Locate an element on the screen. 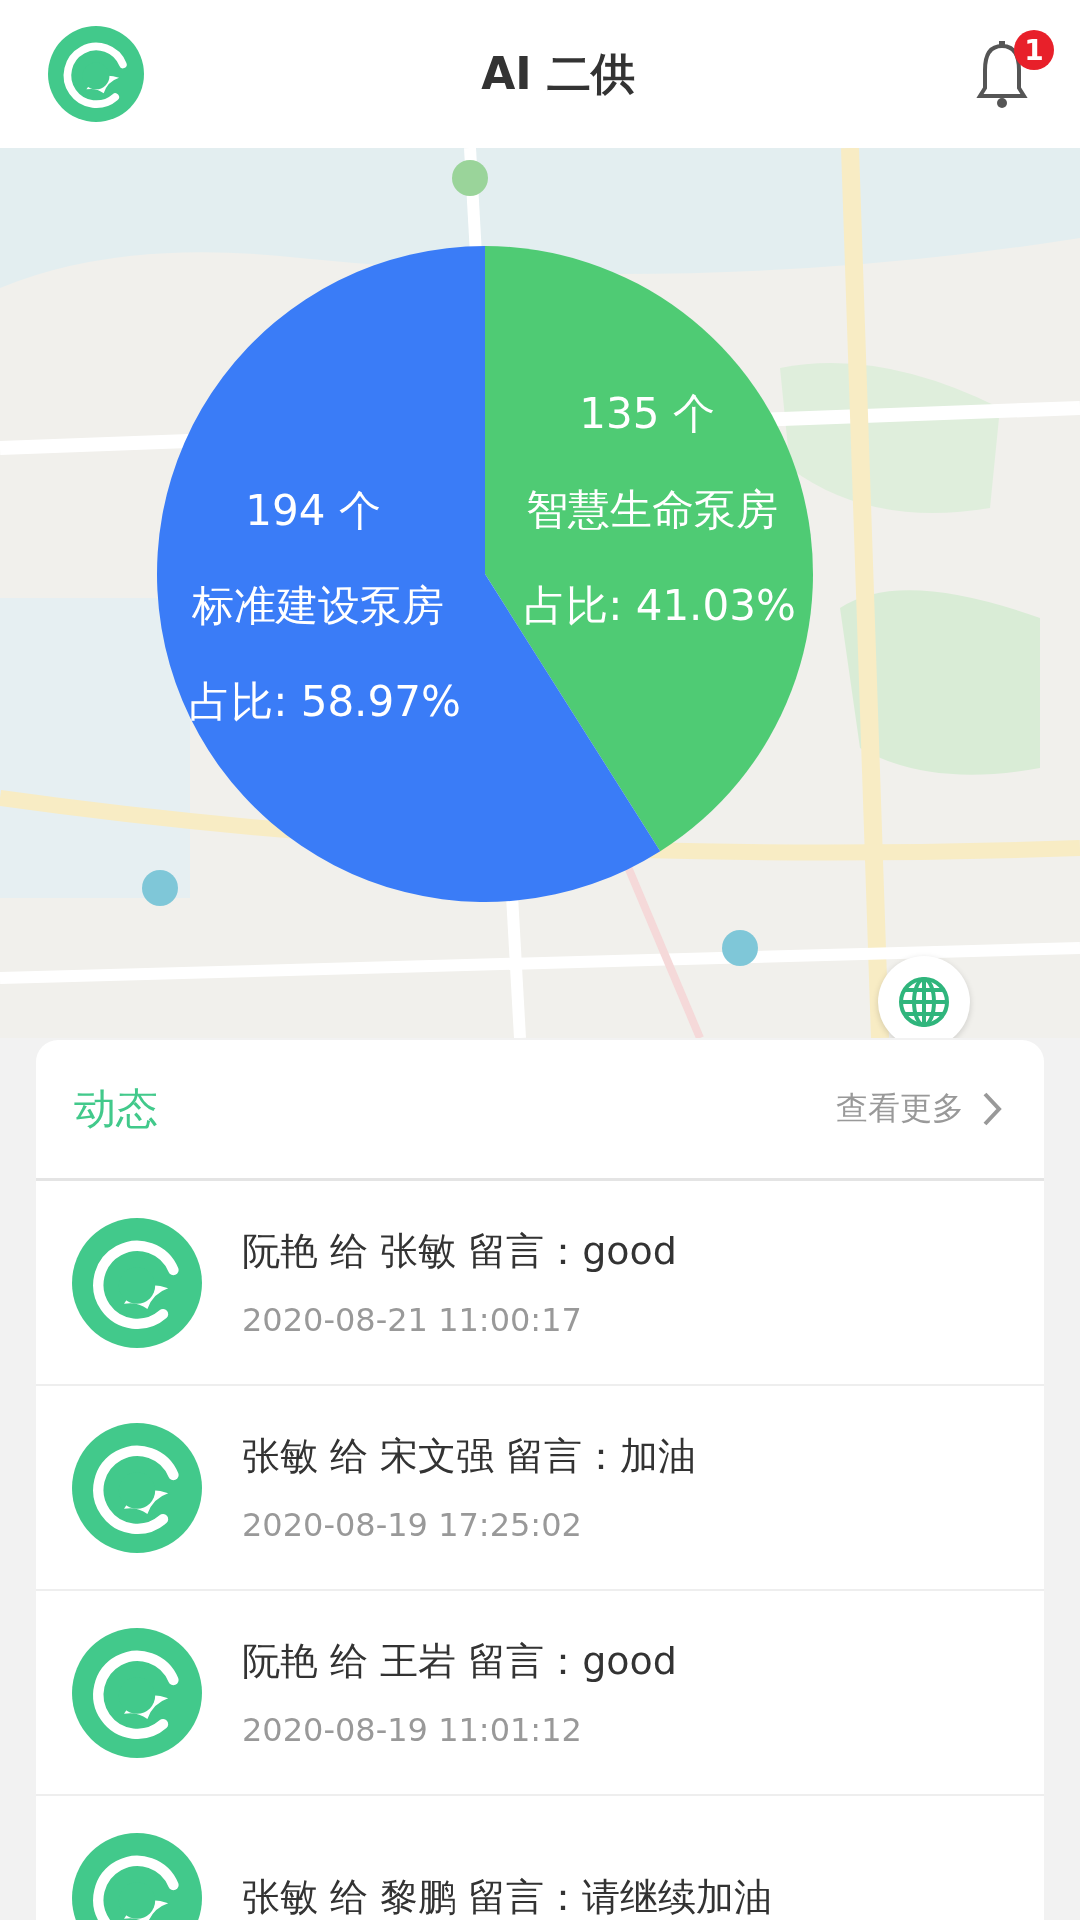 The height and width of the screenshot is (1920, 1080). feed-item: 张敏 给 黎鹏 留言：请继续加油 is located at coordinates (540, 1858).